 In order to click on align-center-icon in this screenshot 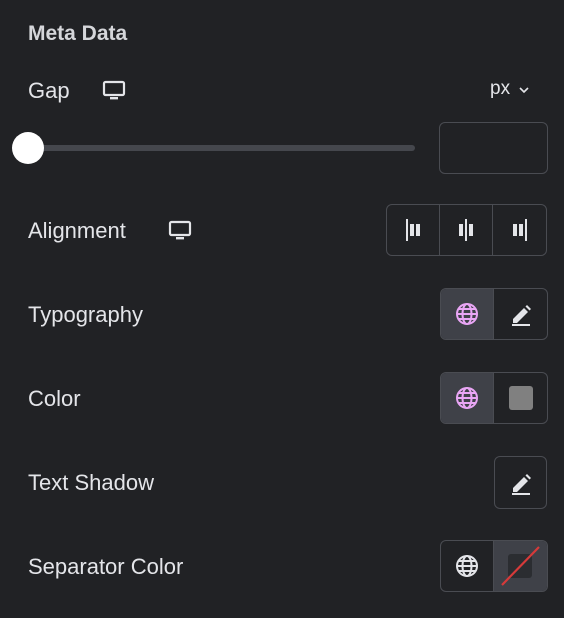, I will do `click(466, 230)`.